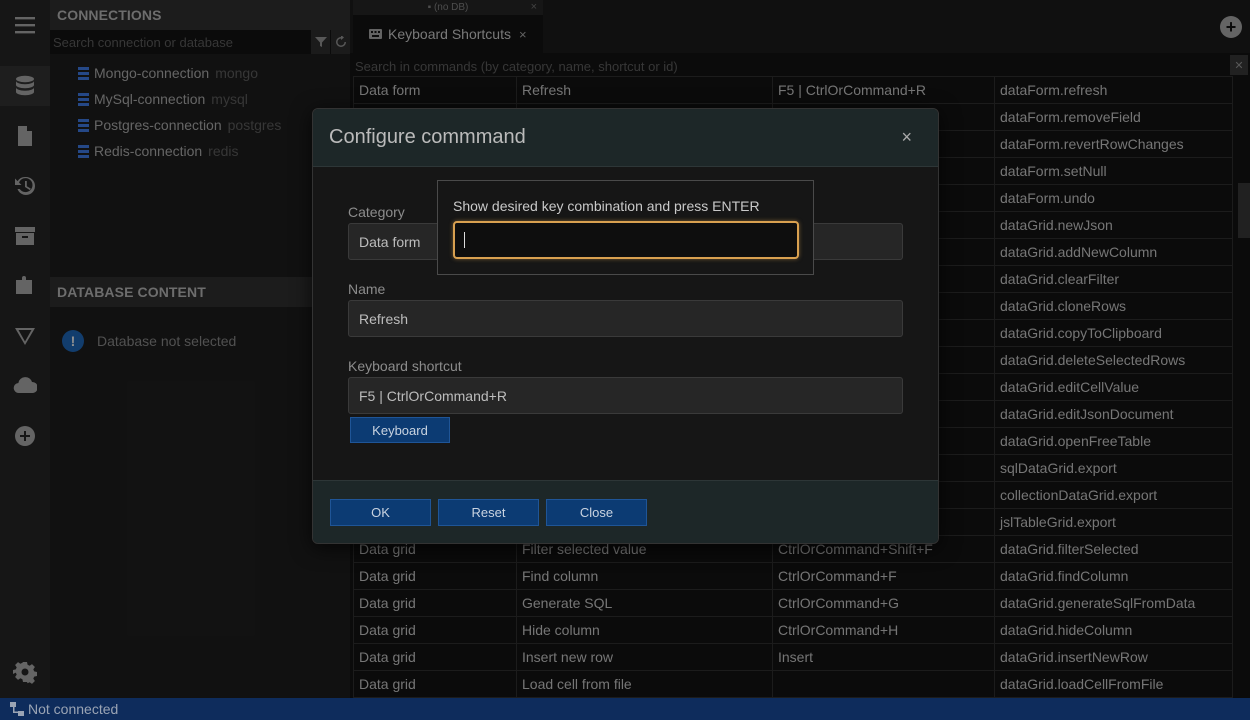 This screenshot has height=720, width=1250. I want to click on status-bar: Not connected, so click(625, 709).